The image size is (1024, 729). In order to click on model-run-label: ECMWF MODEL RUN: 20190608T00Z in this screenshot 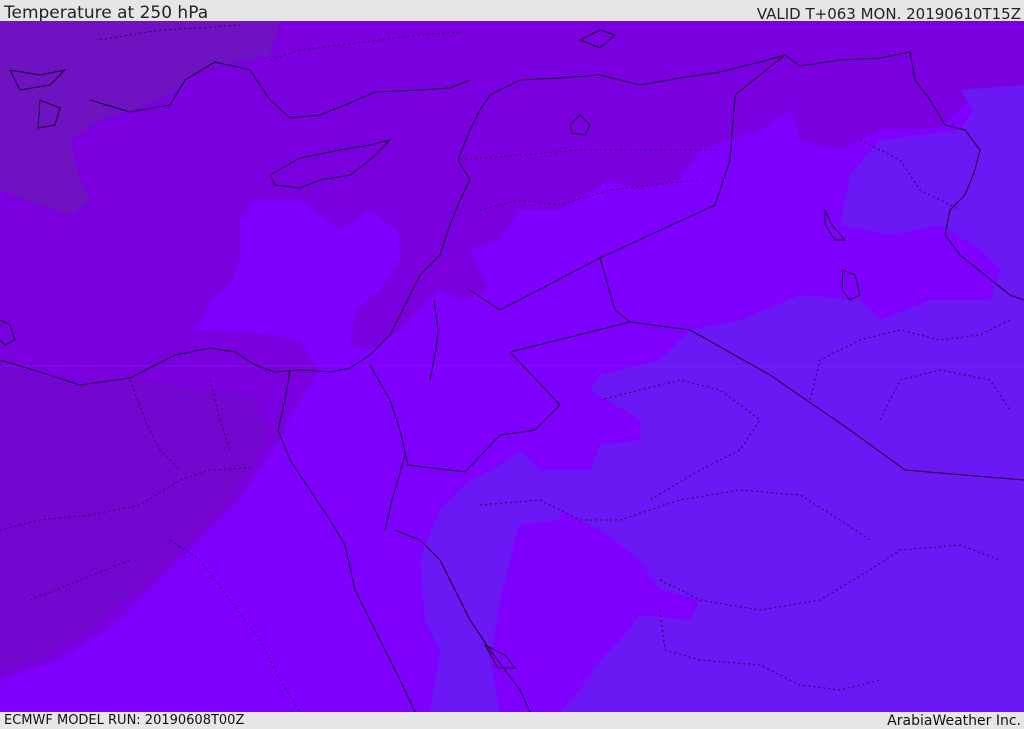, I will do `click(124, 720)`.